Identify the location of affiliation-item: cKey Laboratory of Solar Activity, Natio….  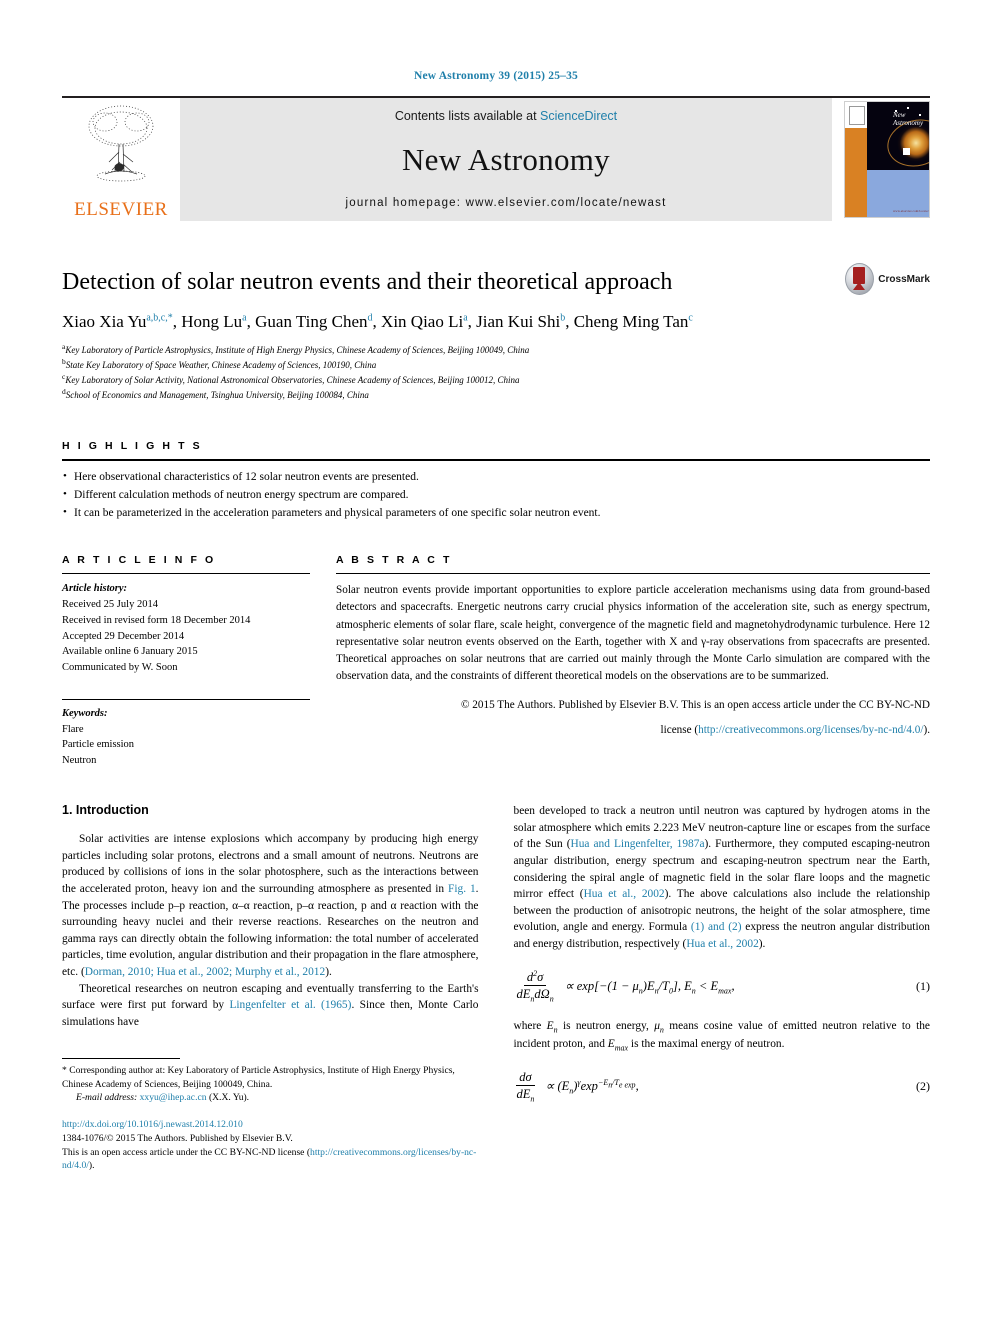
(496, 379).